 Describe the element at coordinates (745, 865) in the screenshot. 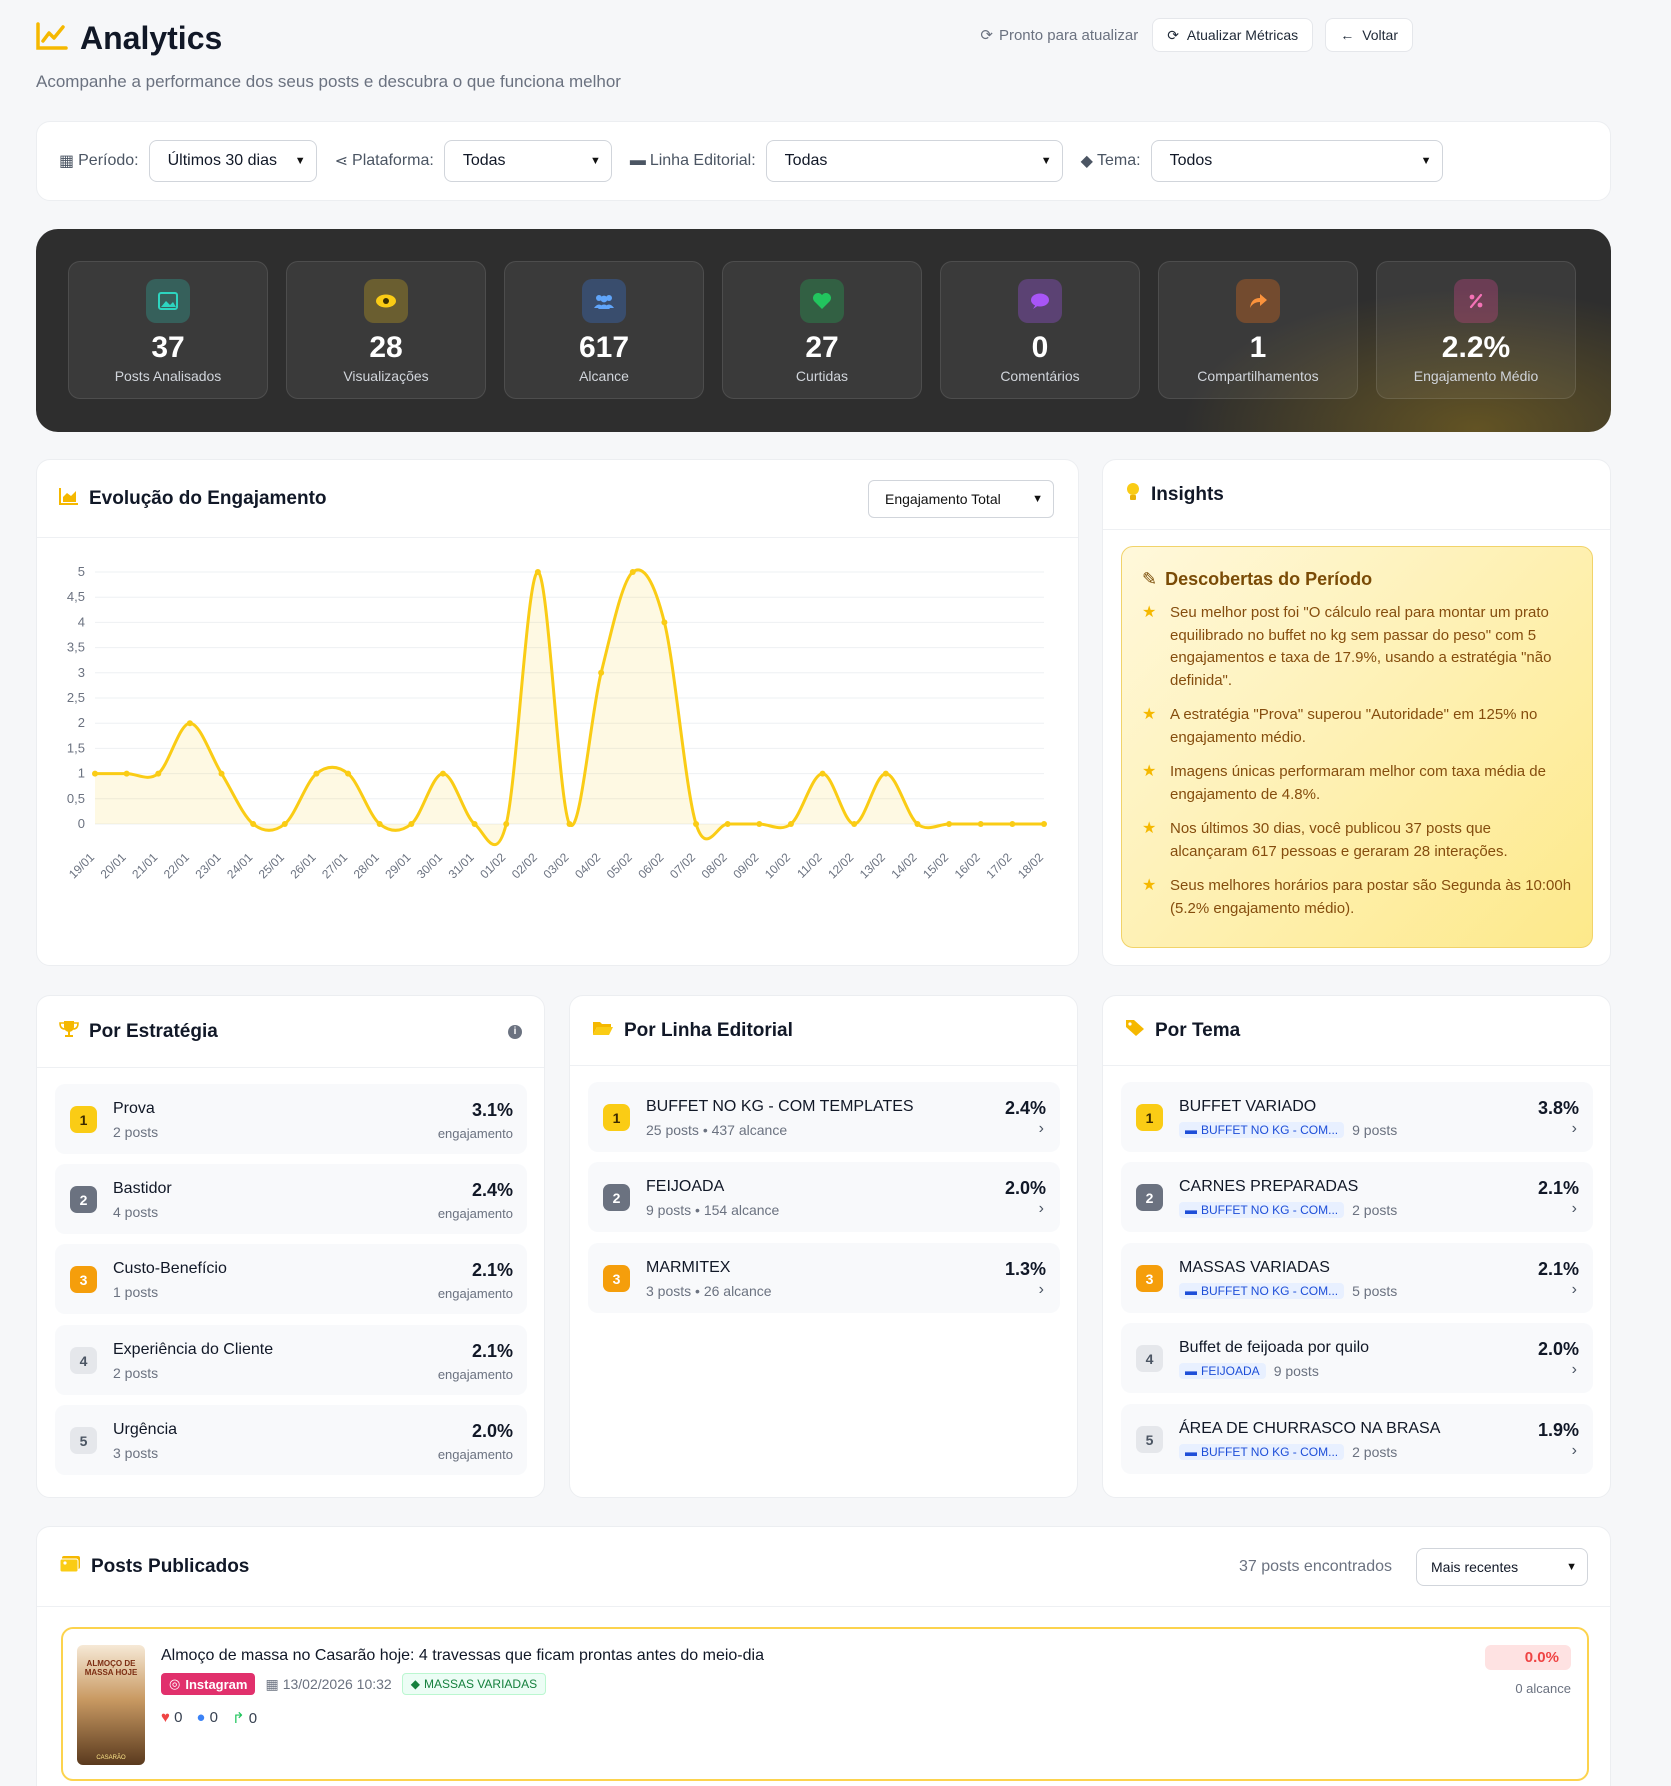

I see `x-tick-label: 09/02` at that location.